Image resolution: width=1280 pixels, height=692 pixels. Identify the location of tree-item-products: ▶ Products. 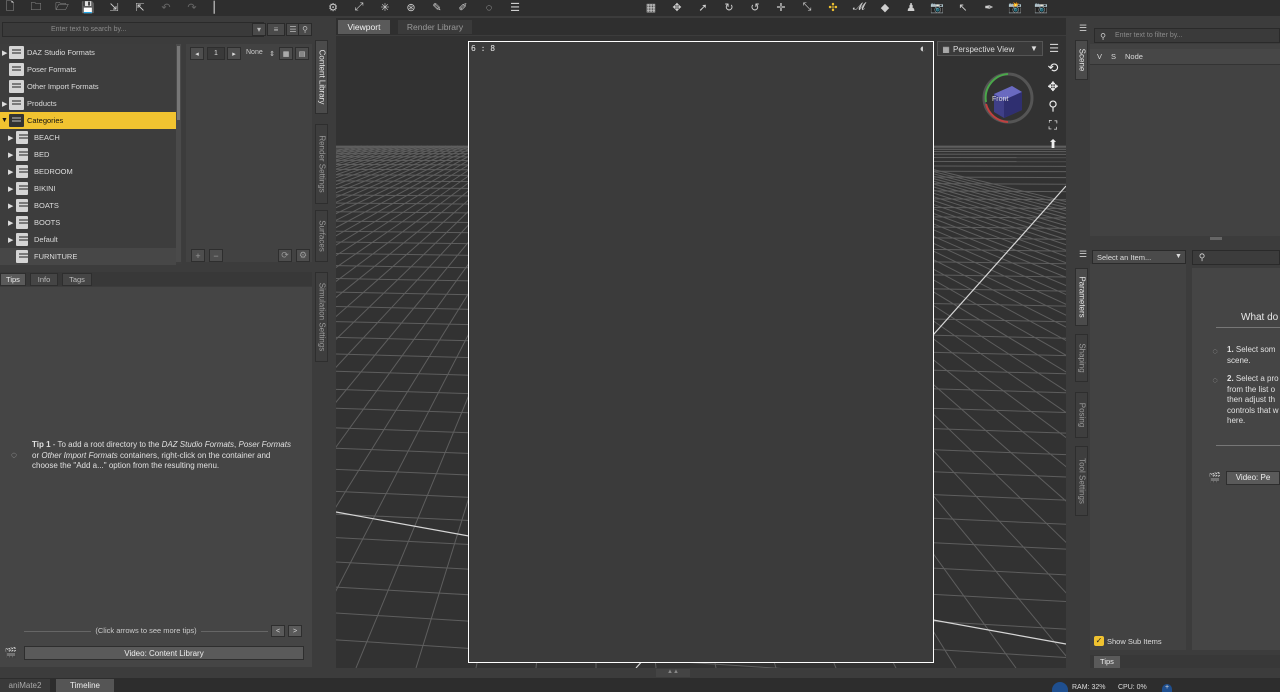
(88, 103).